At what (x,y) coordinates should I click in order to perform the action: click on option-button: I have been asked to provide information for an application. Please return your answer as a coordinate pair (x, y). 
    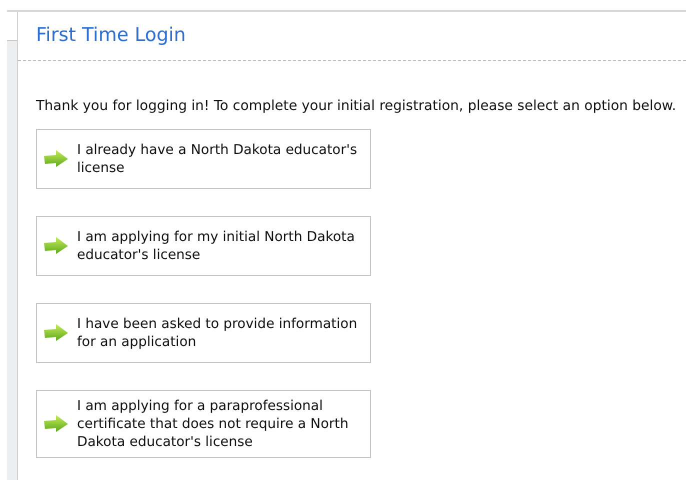
    Looking at the image, I should click on (203, 333).